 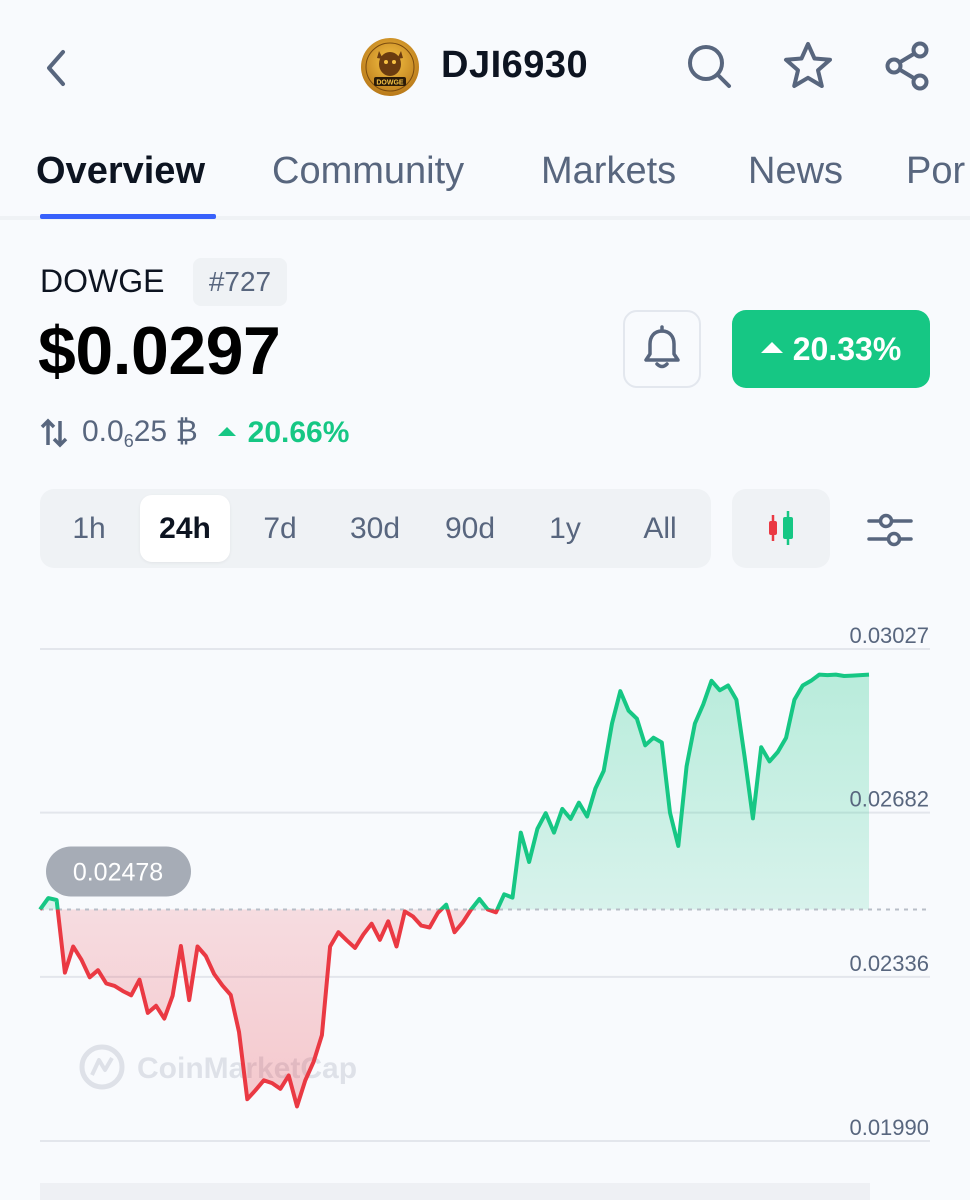 I want to click on price-alert-button, so click(x=662, y=349).